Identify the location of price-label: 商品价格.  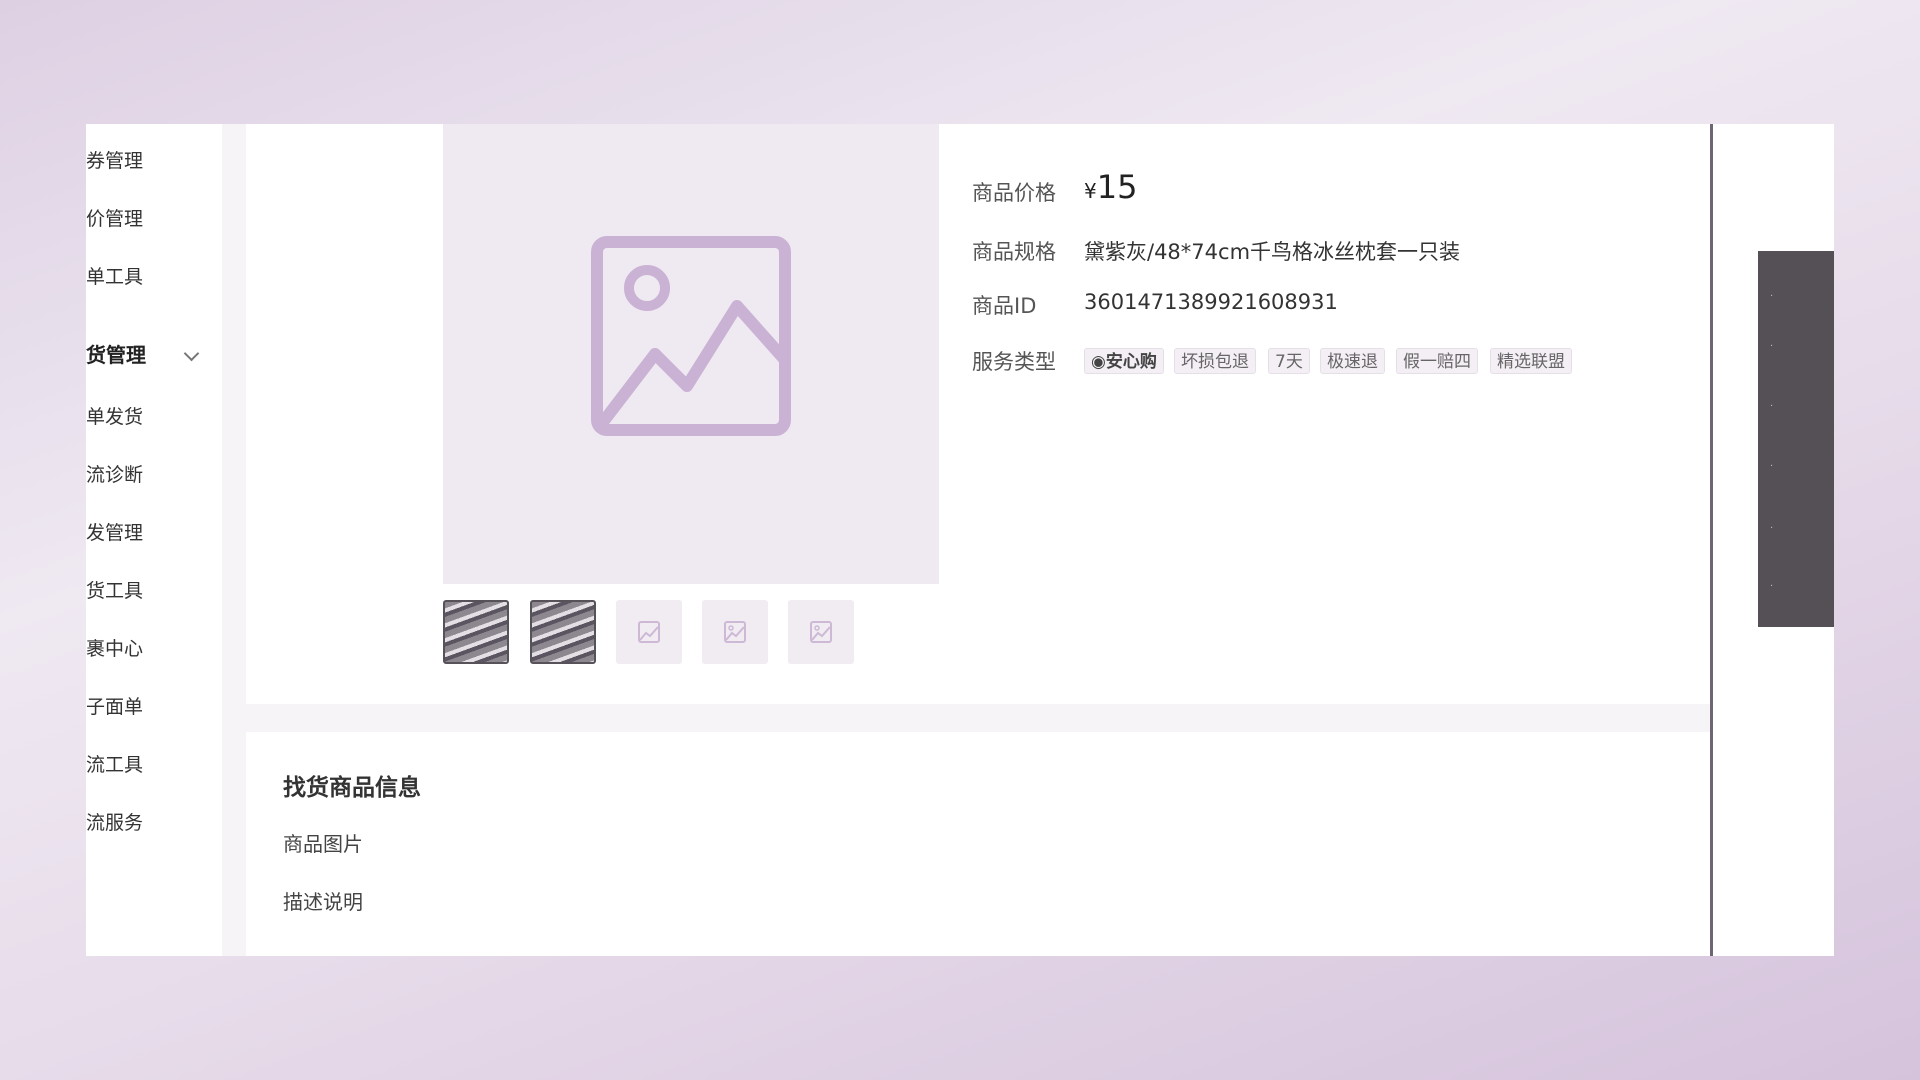
(1014, 193).